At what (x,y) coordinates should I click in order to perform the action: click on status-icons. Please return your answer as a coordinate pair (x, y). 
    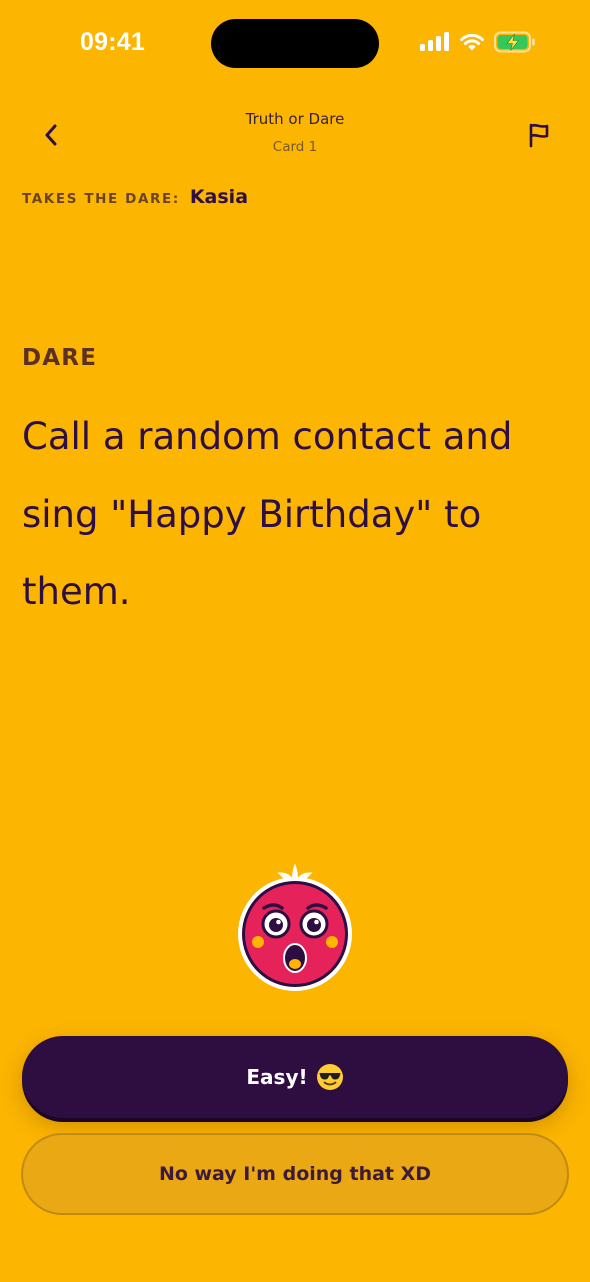
    Looking at the image, I should click on (478, 42).